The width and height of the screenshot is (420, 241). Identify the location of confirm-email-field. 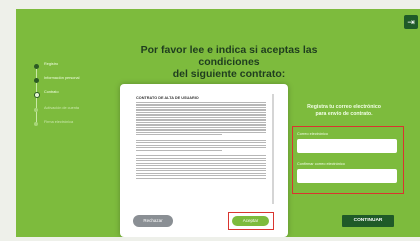
(347, 176).